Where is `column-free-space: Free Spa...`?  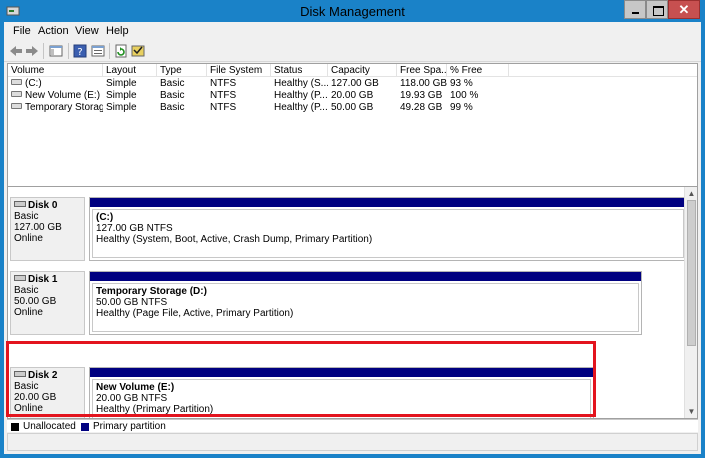
column-free-space: Free Spa... is located at coordinates (422, 70).